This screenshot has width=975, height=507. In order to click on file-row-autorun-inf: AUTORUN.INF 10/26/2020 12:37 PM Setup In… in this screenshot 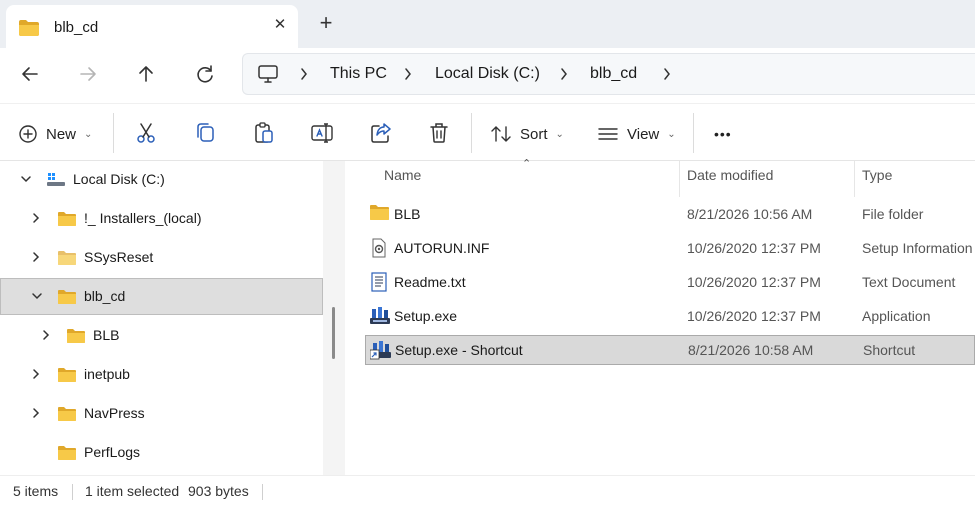, I will do `click(670, 248)`.